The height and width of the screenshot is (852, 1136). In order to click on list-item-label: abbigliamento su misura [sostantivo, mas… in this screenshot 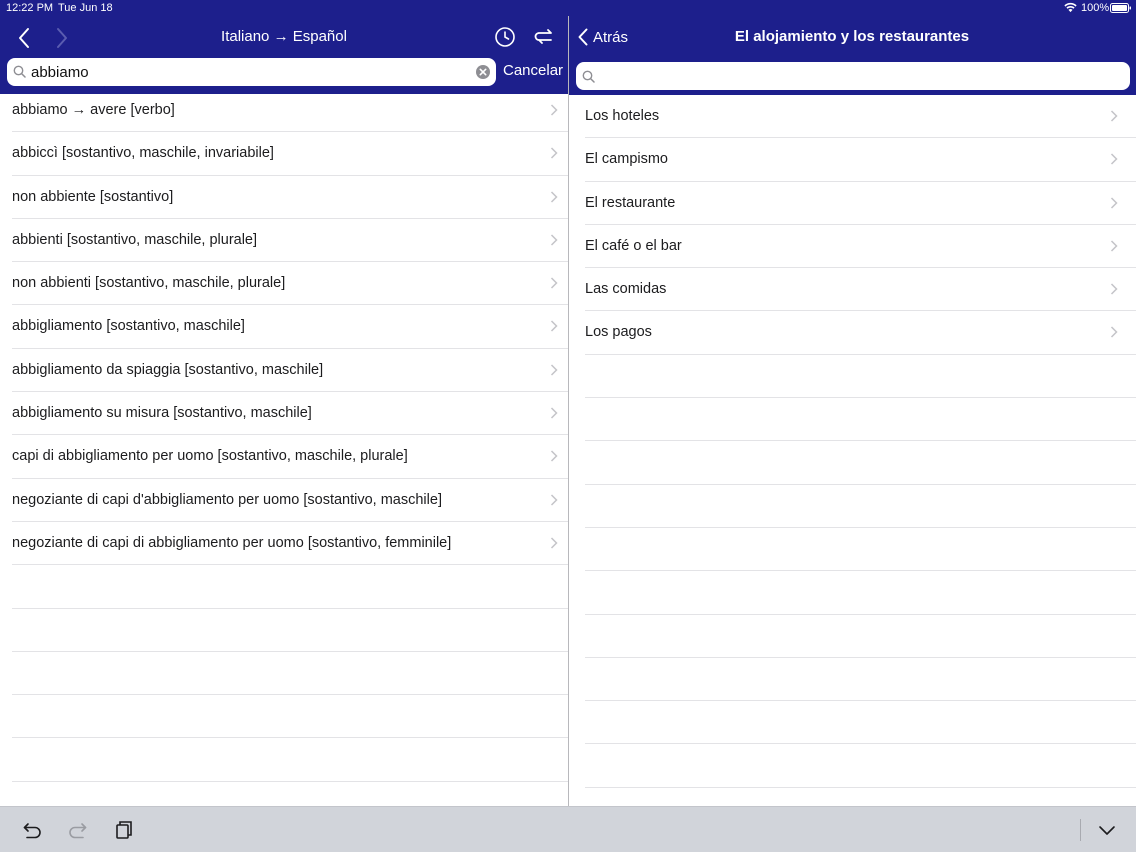, I will do `click(162, 413)`.